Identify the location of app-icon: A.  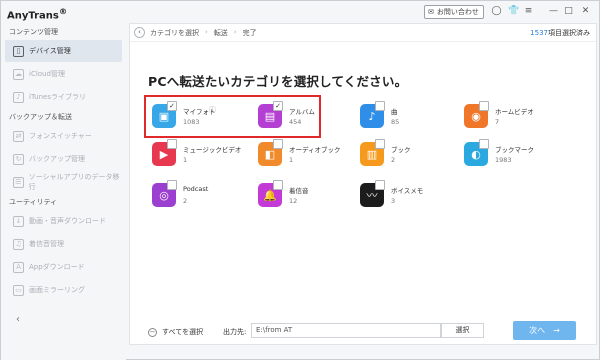
(18, 267).